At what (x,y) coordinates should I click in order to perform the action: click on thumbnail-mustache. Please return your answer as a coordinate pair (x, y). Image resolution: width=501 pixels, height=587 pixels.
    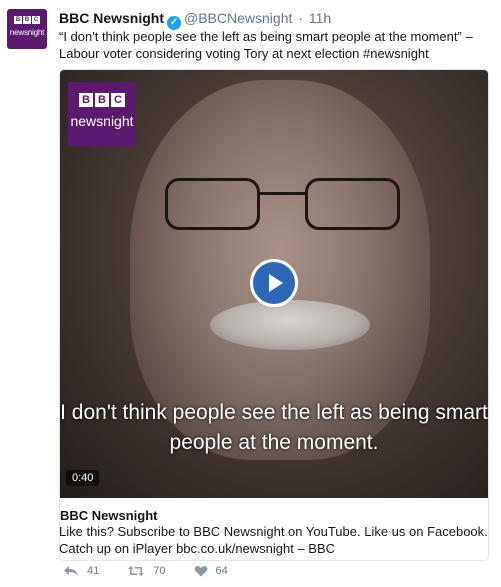
    Looking at the image, I should click on (290, 325).